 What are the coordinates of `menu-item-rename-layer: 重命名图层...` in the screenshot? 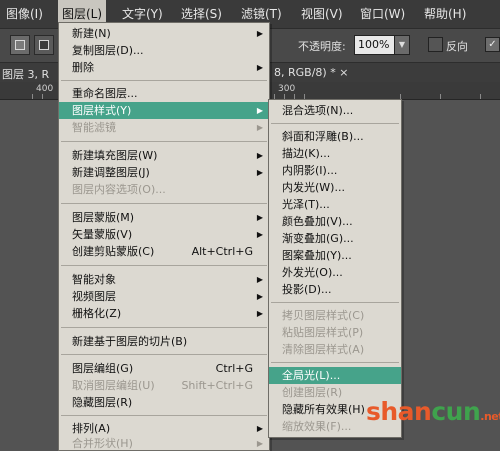 It's located at (164, 93).